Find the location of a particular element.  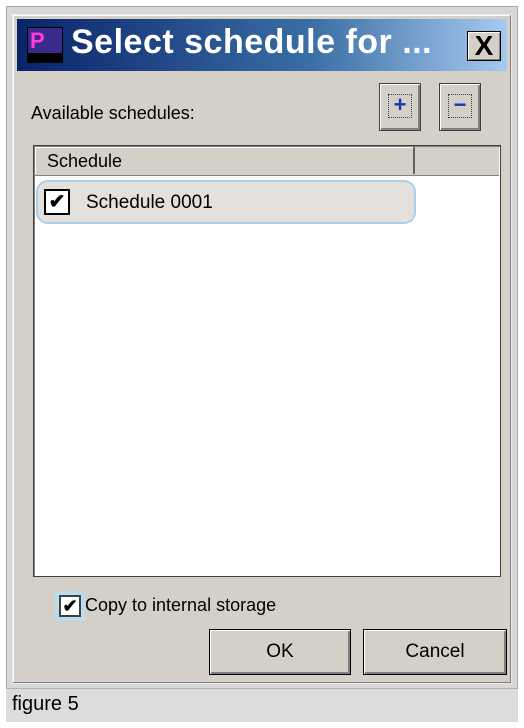

title-bar: P Select schedule for ... X is located at coordinates (262, 45).